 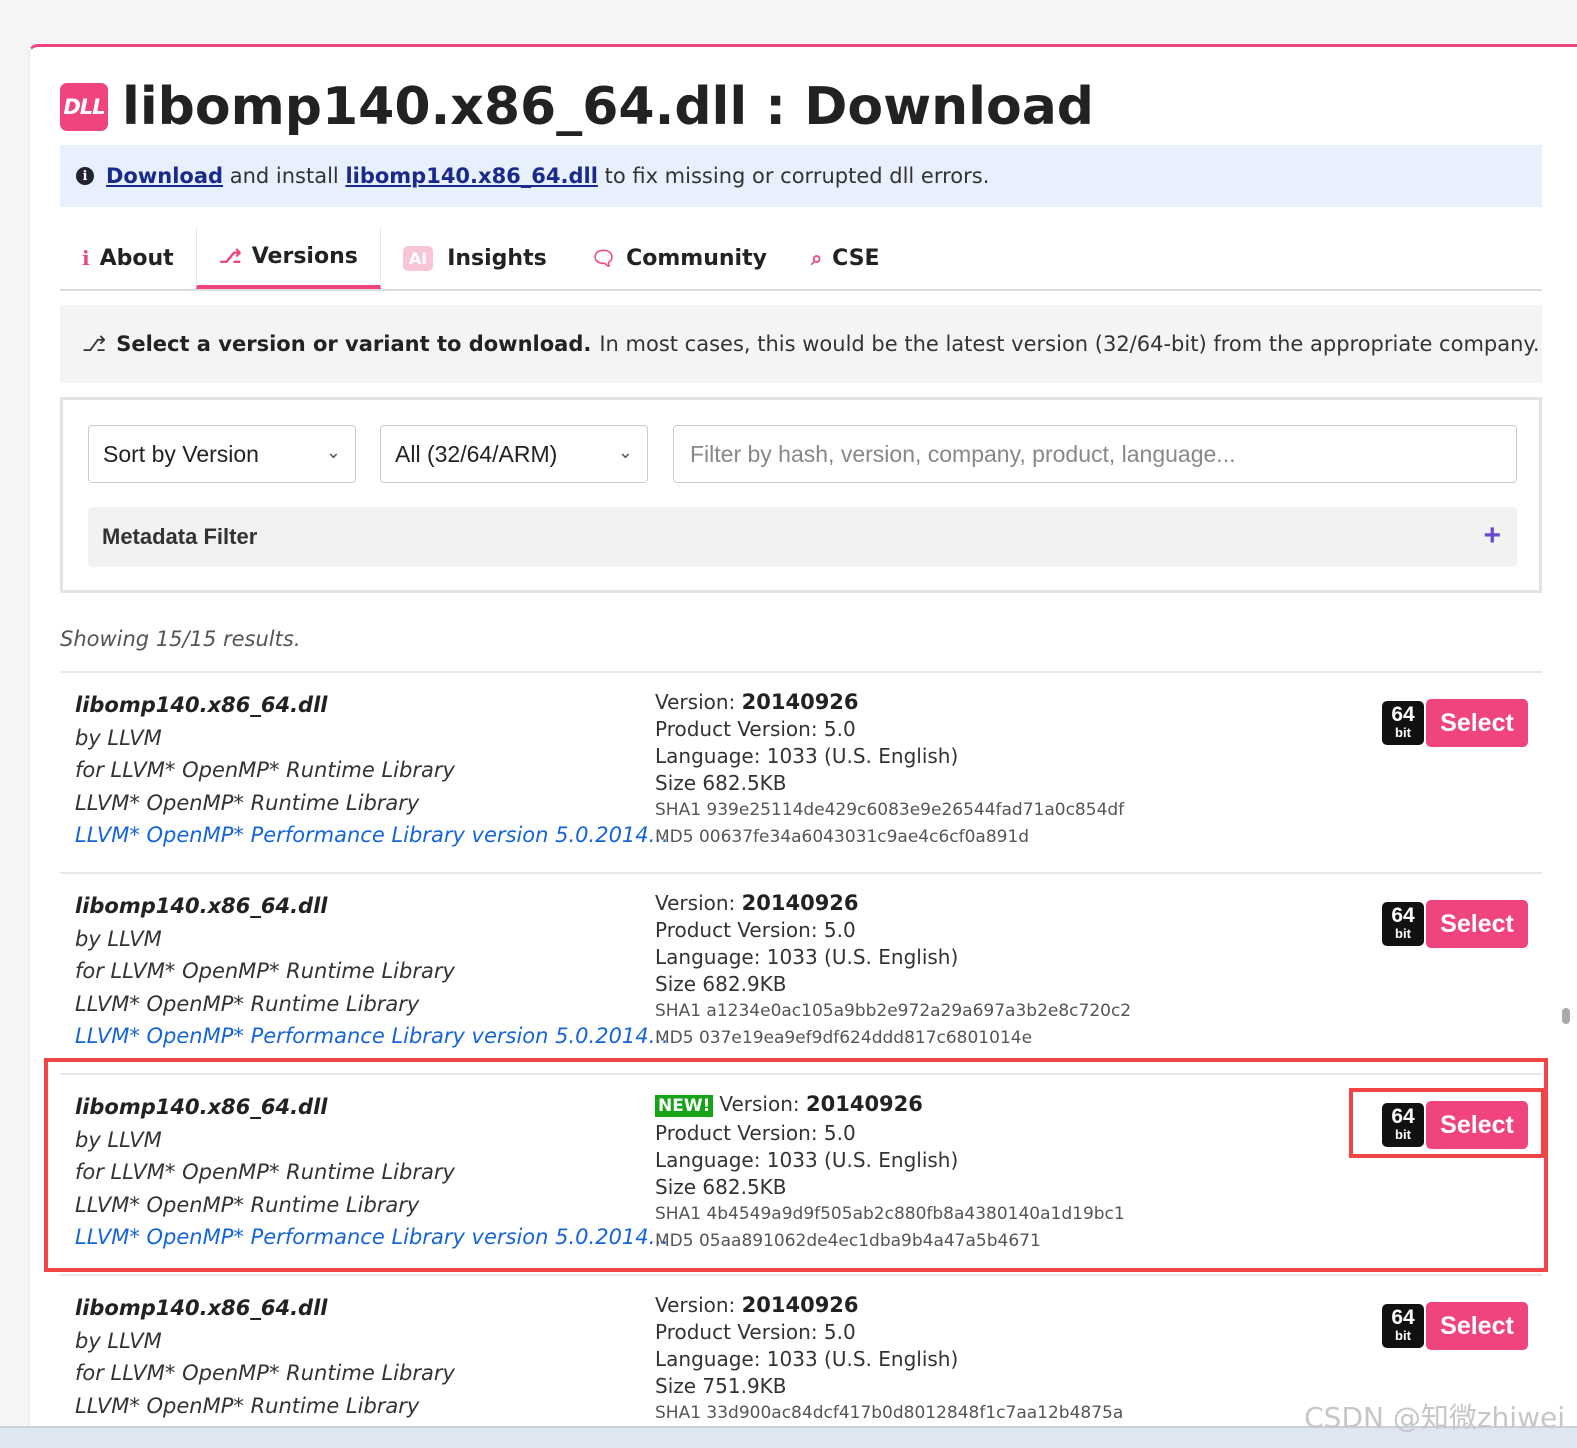 I want to click on result-md5: MD5 00637fe34a6043031c9ae4c6cf0a891d, so click(x=842, y=837).